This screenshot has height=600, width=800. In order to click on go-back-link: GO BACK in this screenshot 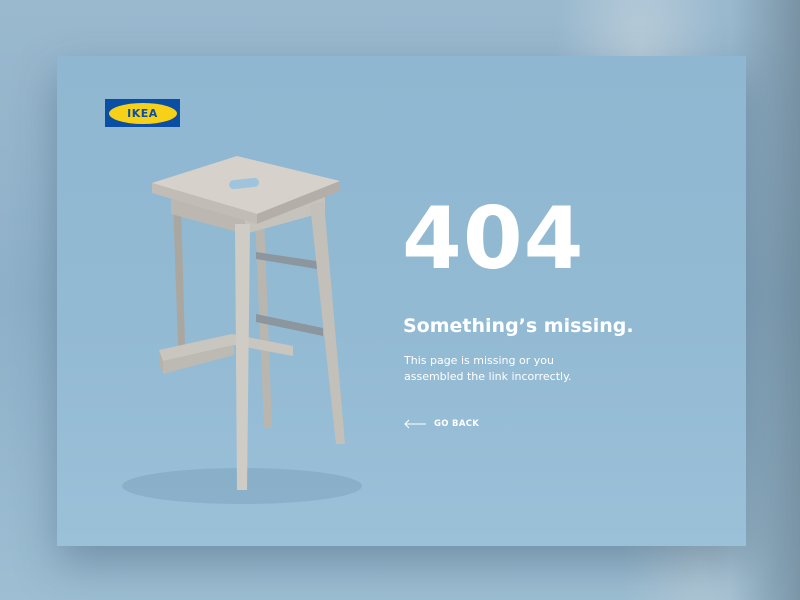, I will do `click(441, 424)`.